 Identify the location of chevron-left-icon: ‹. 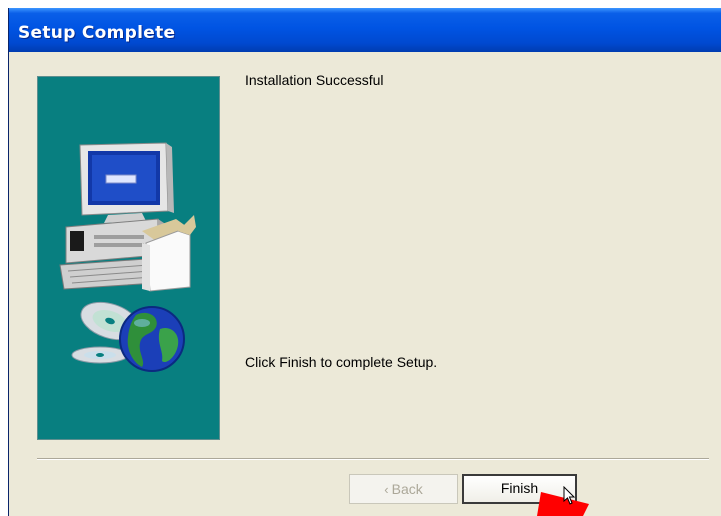
(386, 489).